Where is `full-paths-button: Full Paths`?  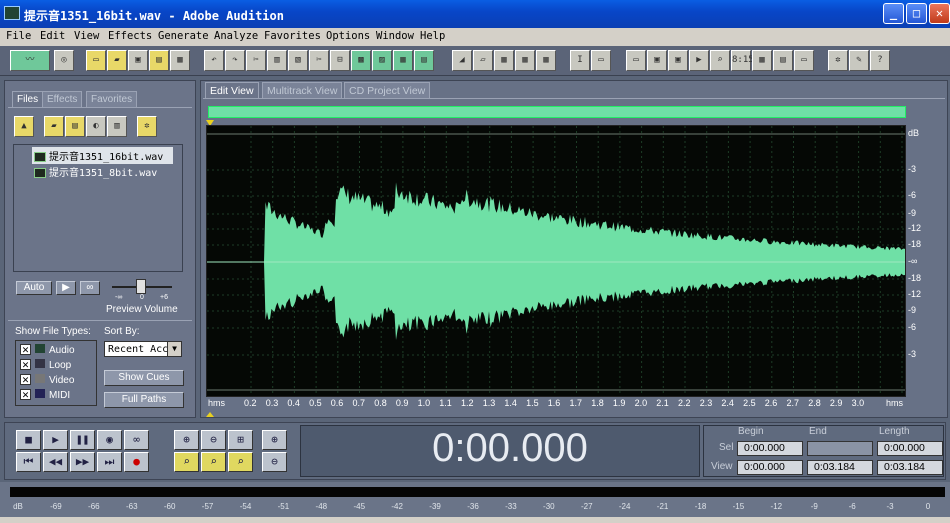
full-paths-button: Full Paths is located at coordinates (144, 400).